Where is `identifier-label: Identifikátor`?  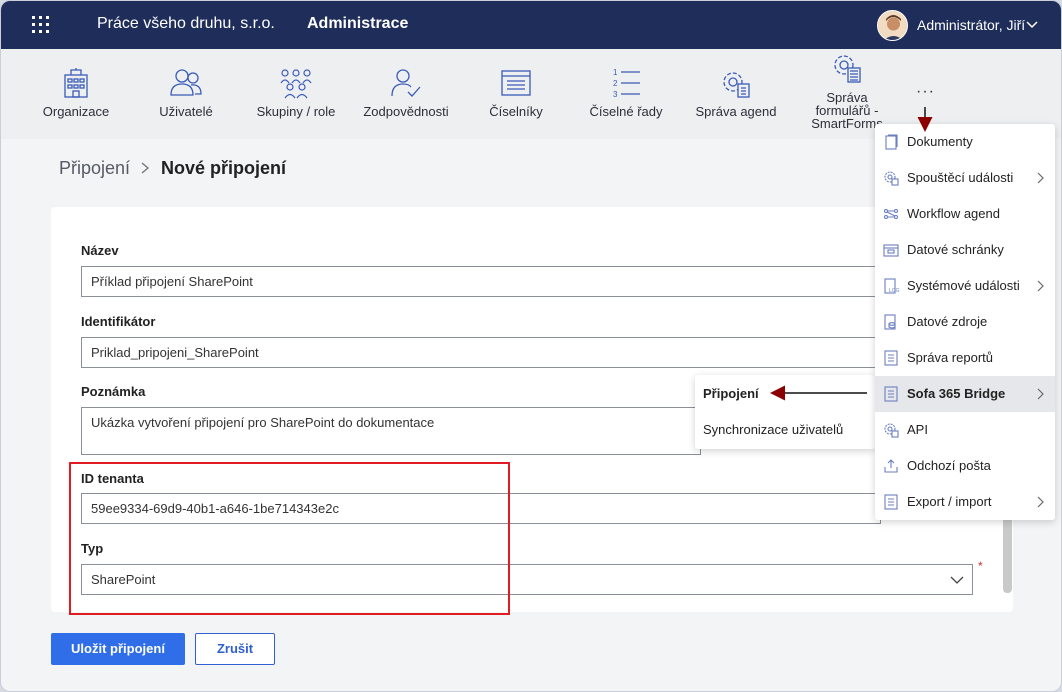 identifier-label: Identifikátor is located at coordinates (118, 321).